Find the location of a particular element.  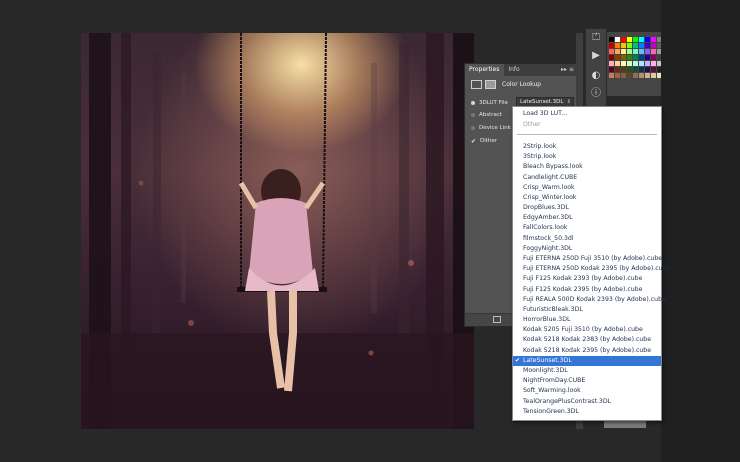

lut-option-item: Fuji F125 Kodak 2393 (by Adobe).cube is located at coordinates (587, 279).